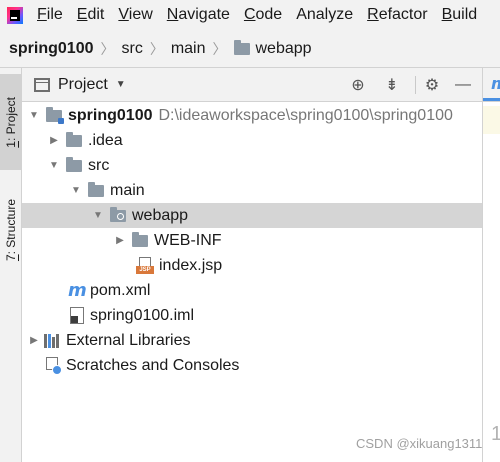  I want to click on watermark: CSDN @xikuang1311, so click(419, 443).